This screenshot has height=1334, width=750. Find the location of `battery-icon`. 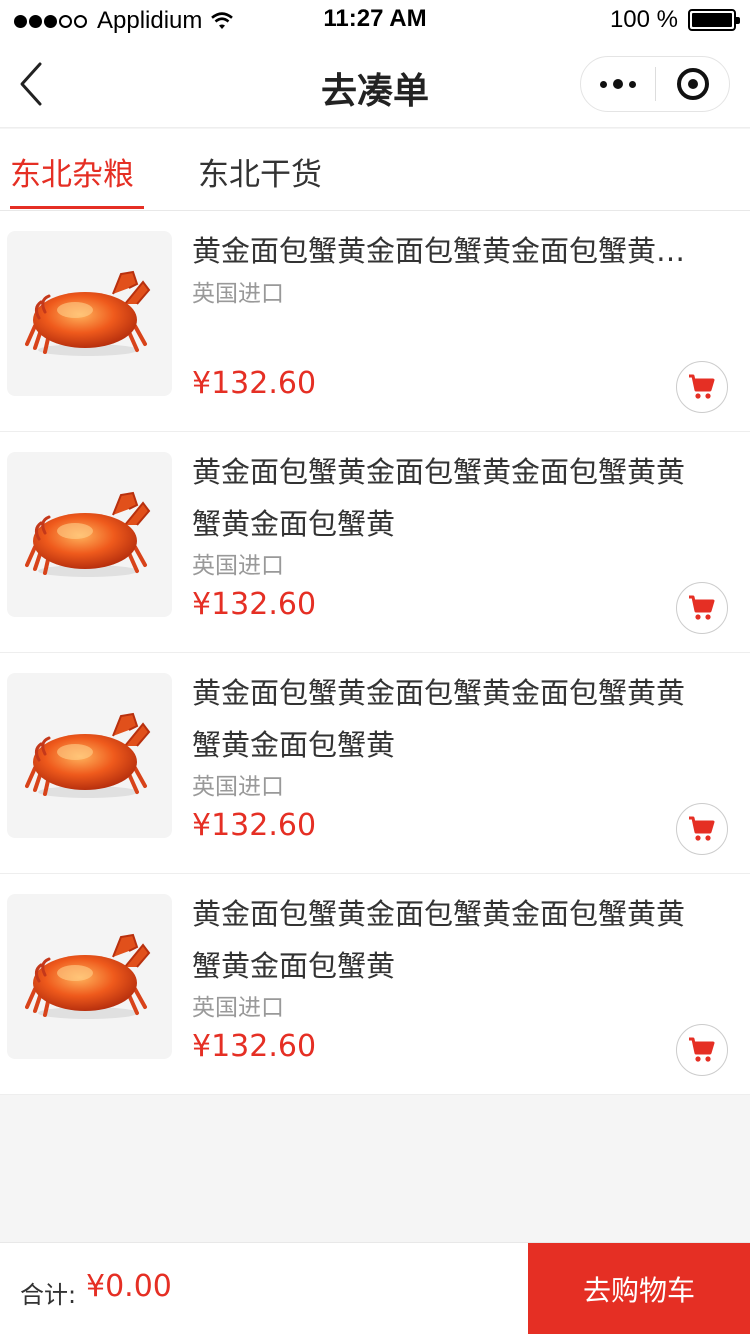

battery-icon is located at coordinates (714, 20).